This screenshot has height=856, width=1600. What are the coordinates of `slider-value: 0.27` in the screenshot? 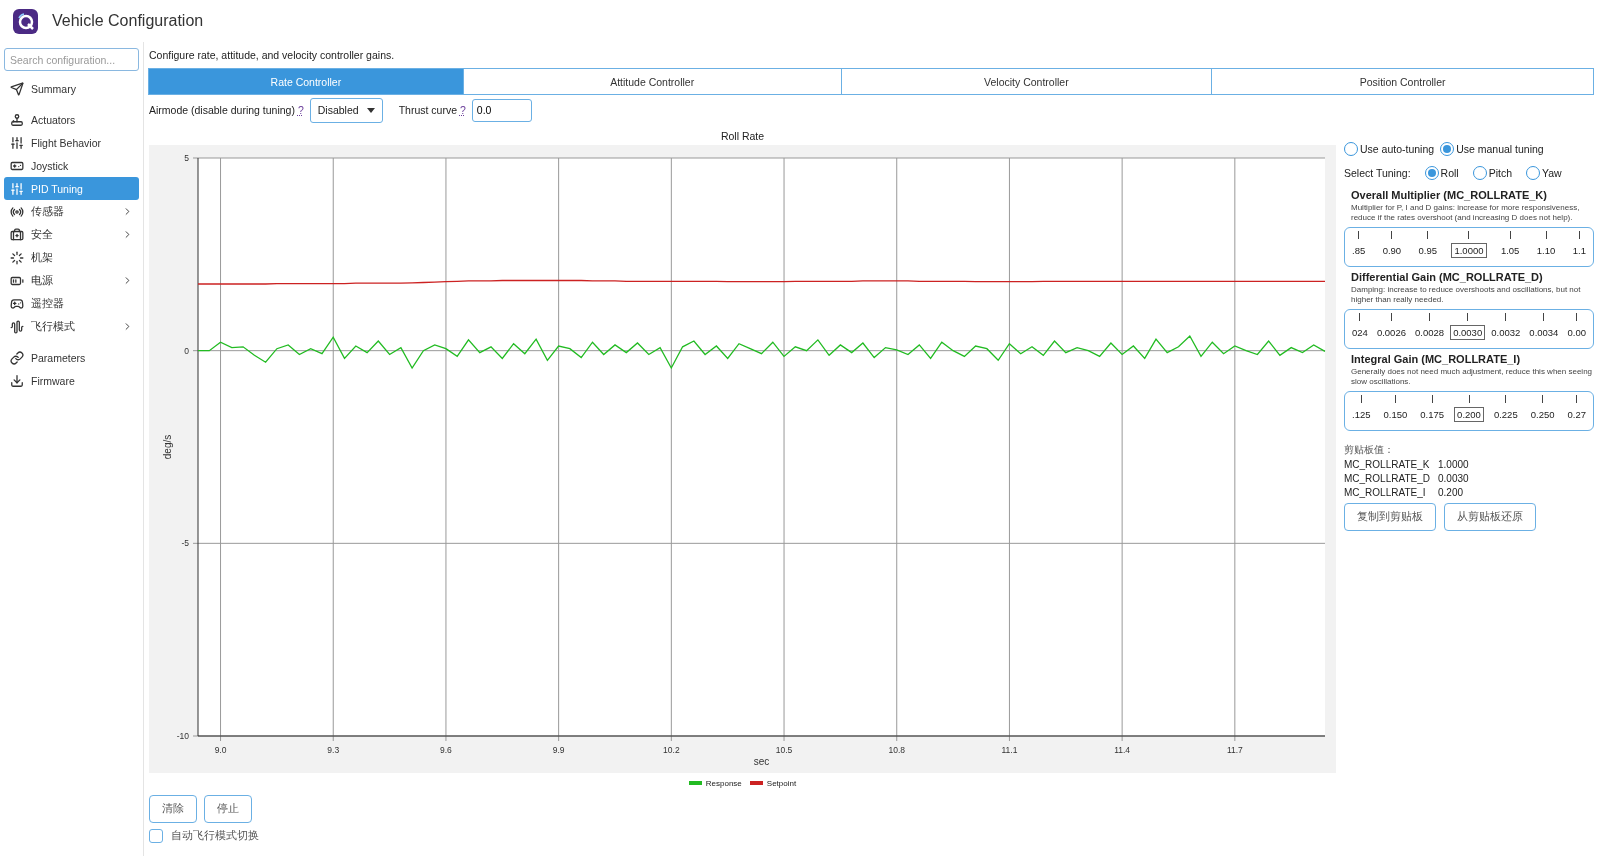 It's located at (1576, 415).